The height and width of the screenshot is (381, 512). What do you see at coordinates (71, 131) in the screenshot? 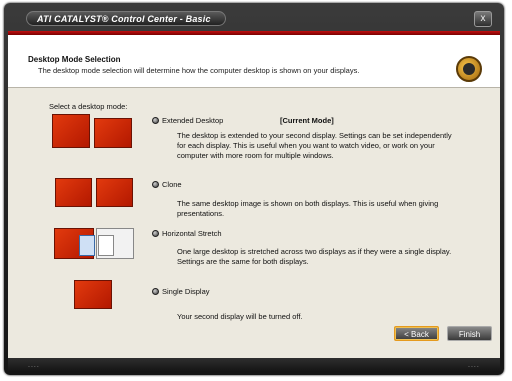
I see `extended-desktop-thumbnail-left` at bounding box center [71, 131].